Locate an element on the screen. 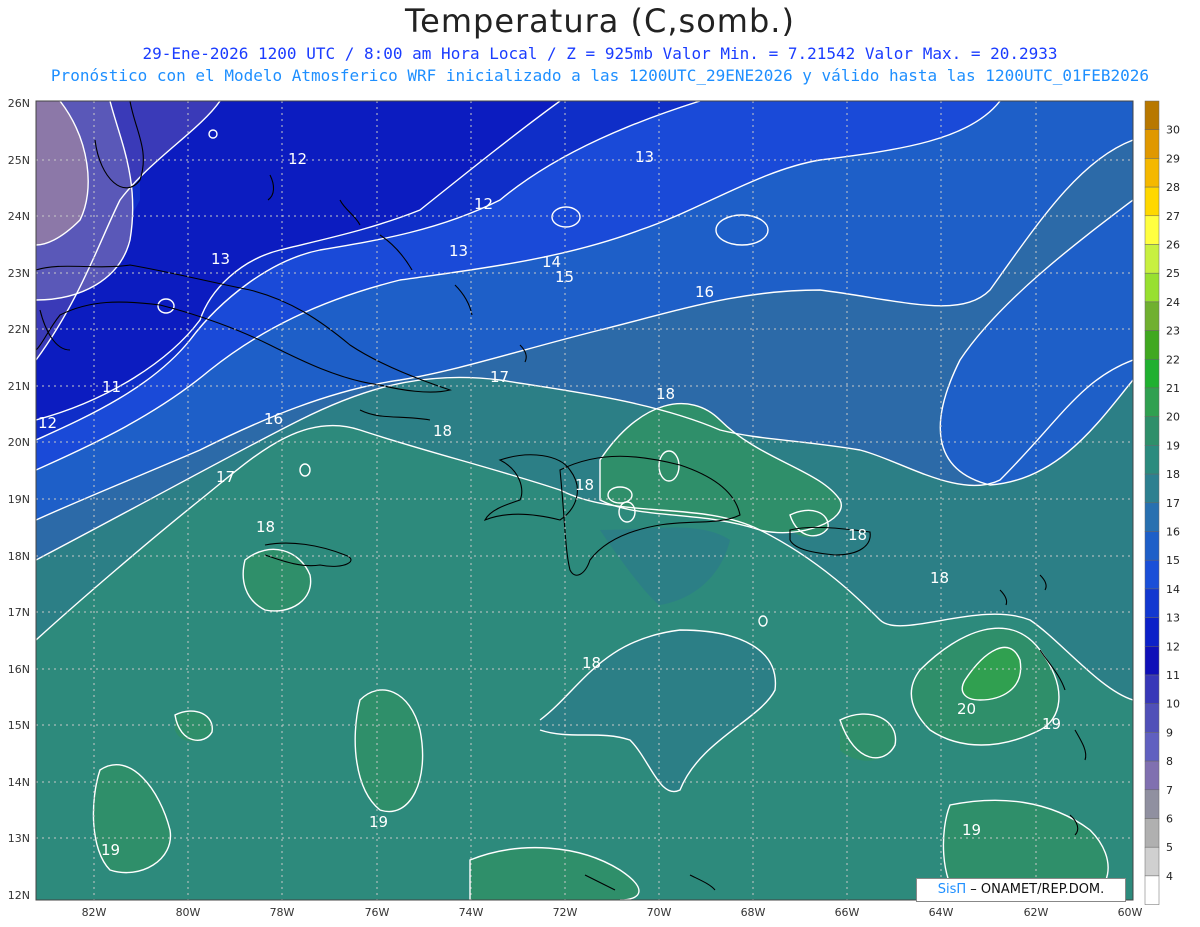 The width and height of the screenshot is (1200, 927). colorbar-label: 18 is located at coordinates (1173, 474).